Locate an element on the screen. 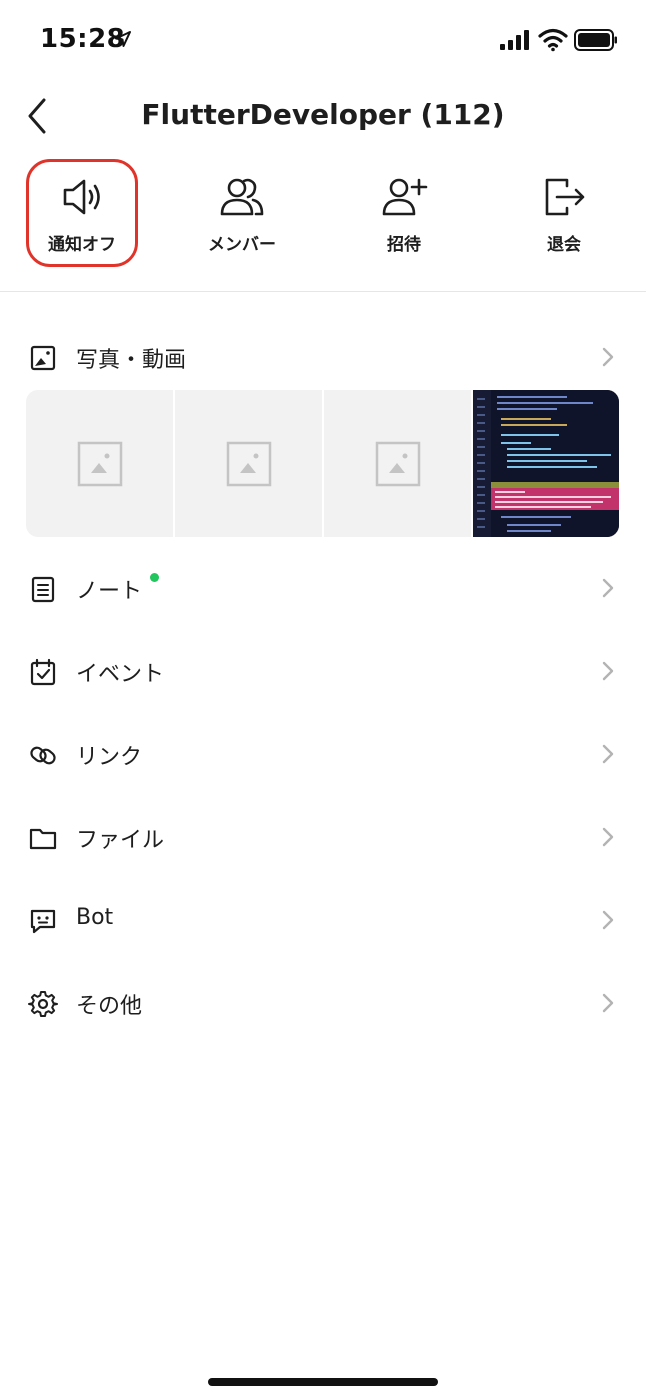  gear-icon is located at coordinates (43, 1004).